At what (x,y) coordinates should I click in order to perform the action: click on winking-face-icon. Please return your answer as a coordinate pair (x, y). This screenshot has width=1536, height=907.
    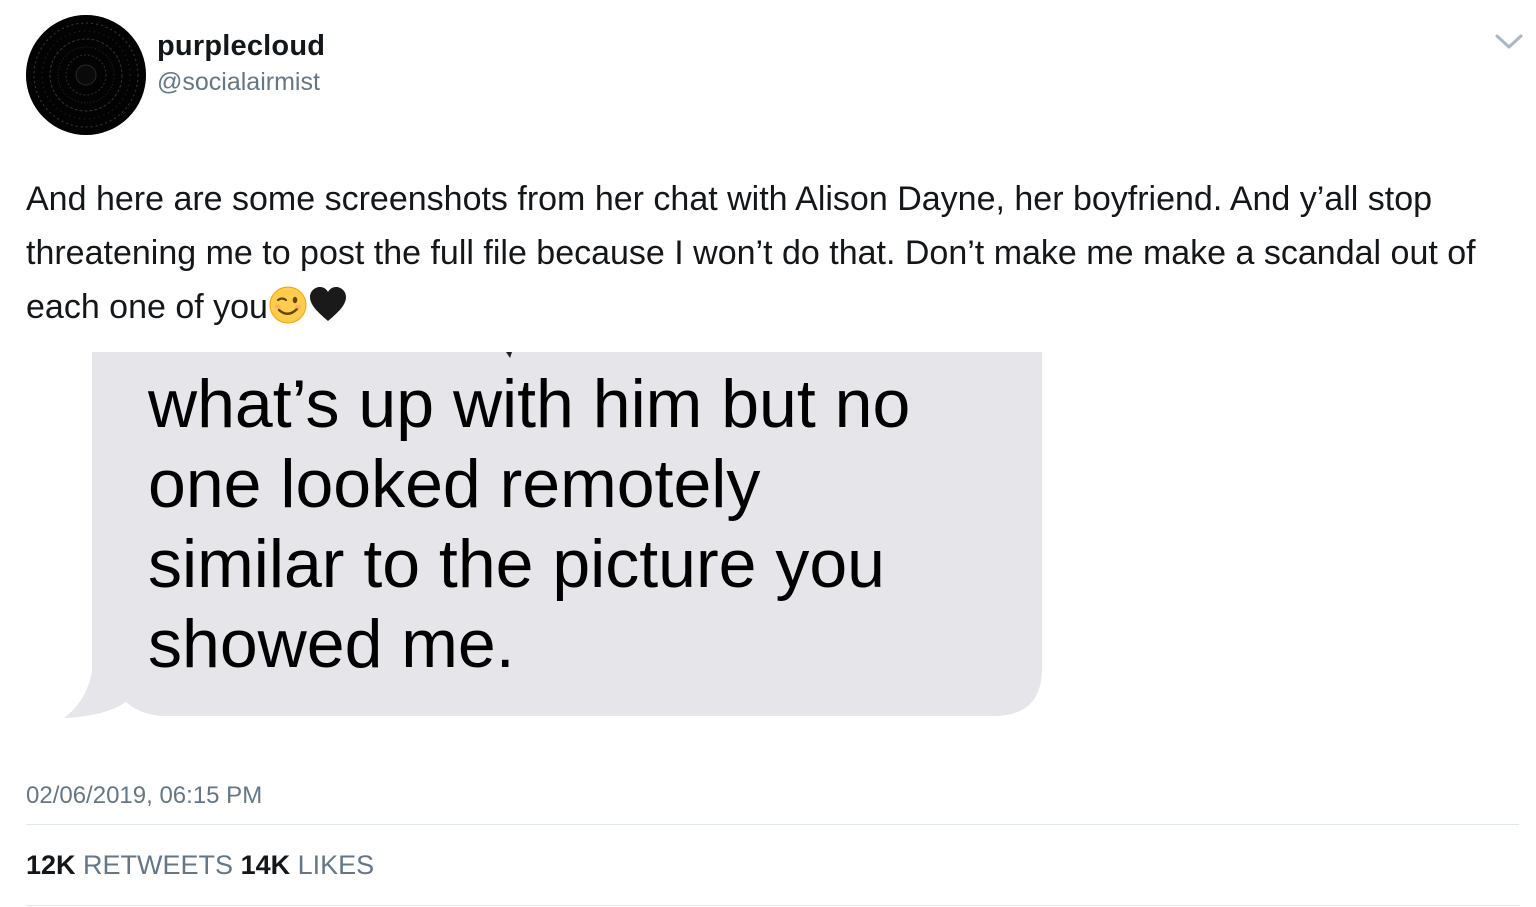
    Looking at the image, I should click on (288, 305).